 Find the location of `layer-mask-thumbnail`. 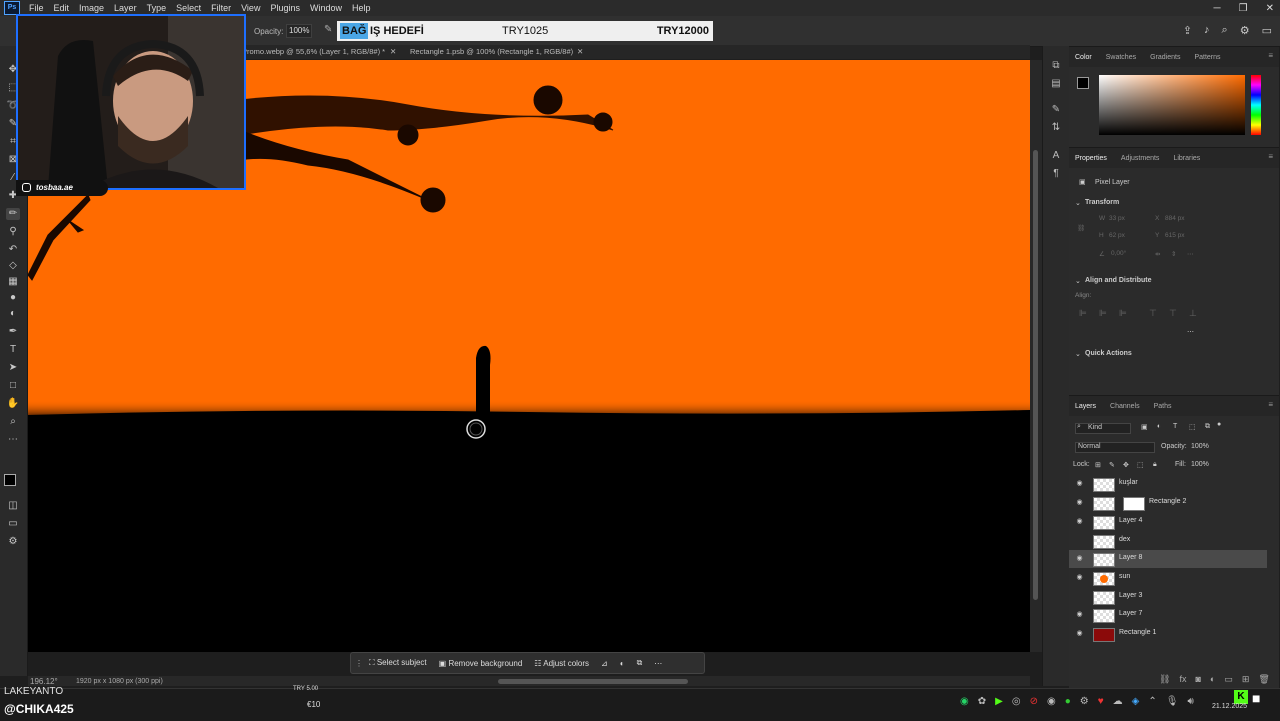

layer-mask-thumbnail is located at coordinates (1134, 504).